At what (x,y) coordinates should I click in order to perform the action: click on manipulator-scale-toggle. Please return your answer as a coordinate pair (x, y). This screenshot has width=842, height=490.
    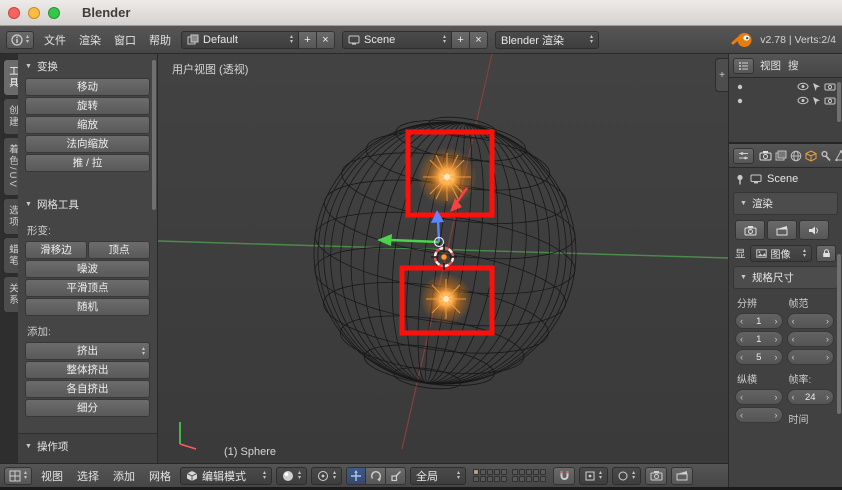
    Looking at the image, I should click on (396, 475).